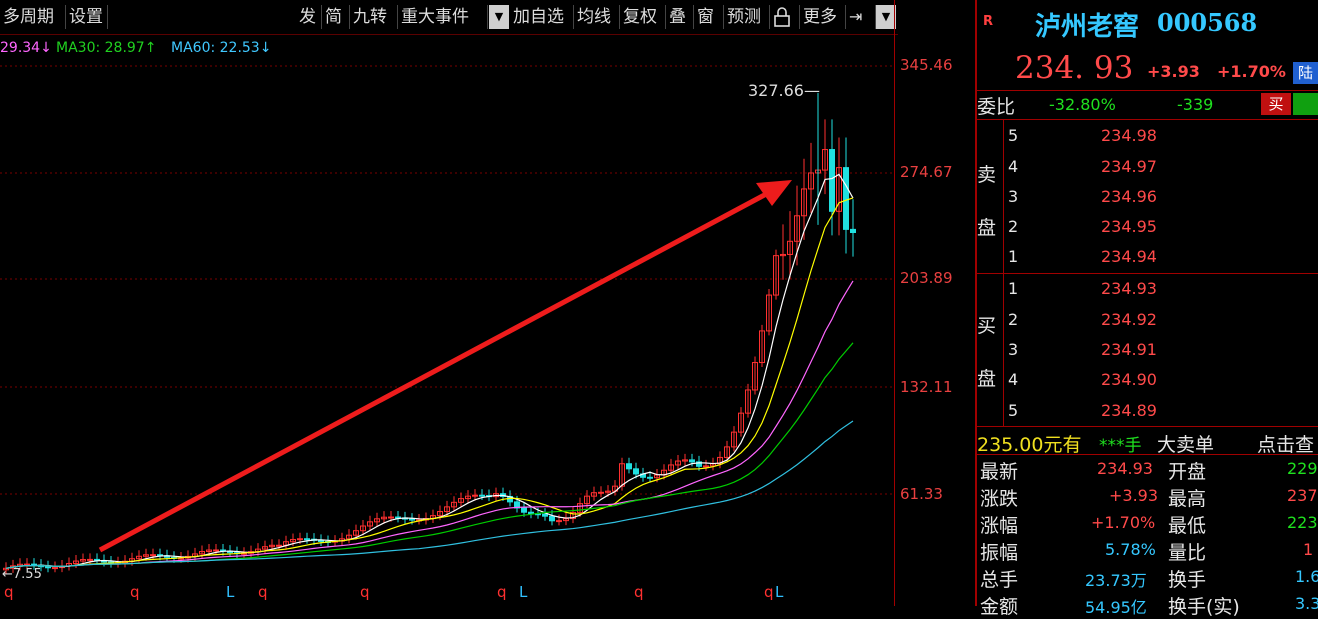 This screenshot has height=619, width=1318. What do you see at coordinates (999, 499) in the screenshot?
I see `stat-label: 涨跌` at bounding box center [999, 499].